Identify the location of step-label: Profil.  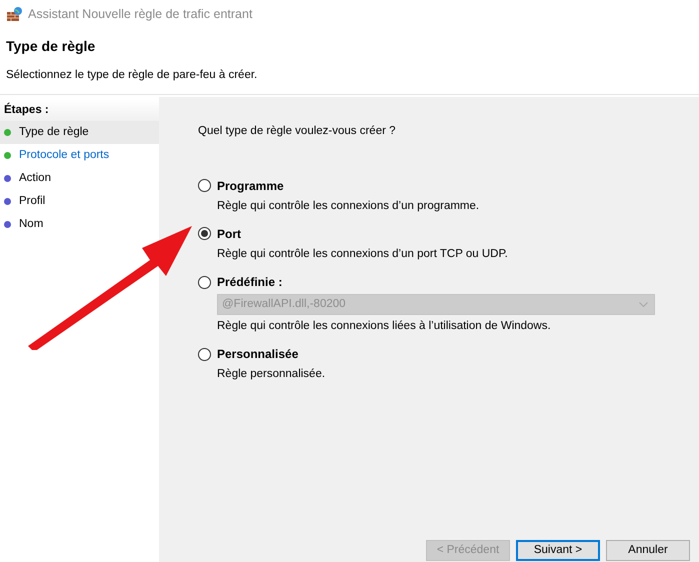
(32, 201).